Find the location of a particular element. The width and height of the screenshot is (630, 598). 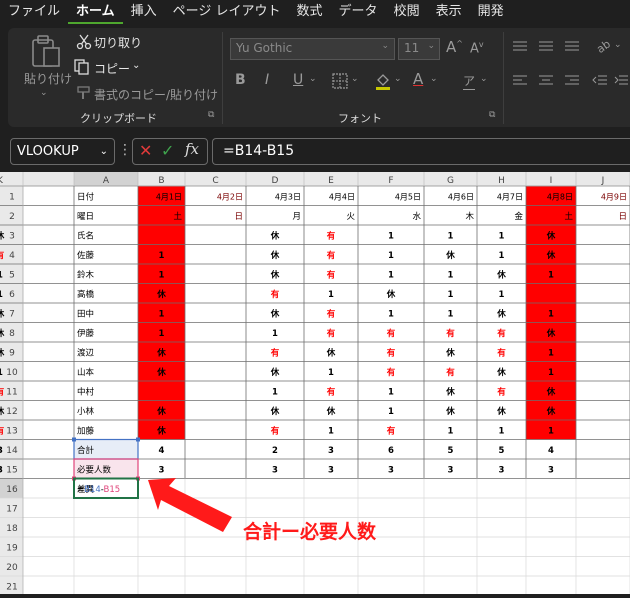

menu-item: 挿入 is located at coordinates (144, 12).